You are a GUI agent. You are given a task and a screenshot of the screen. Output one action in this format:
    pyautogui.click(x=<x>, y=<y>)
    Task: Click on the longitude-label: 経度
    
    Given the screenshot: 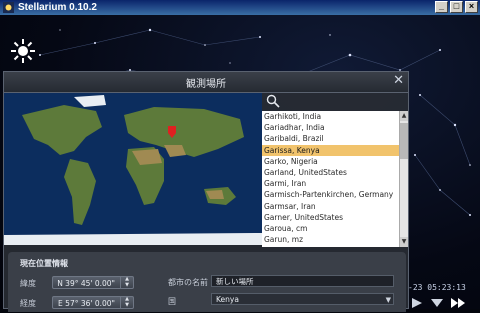 What is the action you would take?
    pyautogui.click(x=28, y=303)
    